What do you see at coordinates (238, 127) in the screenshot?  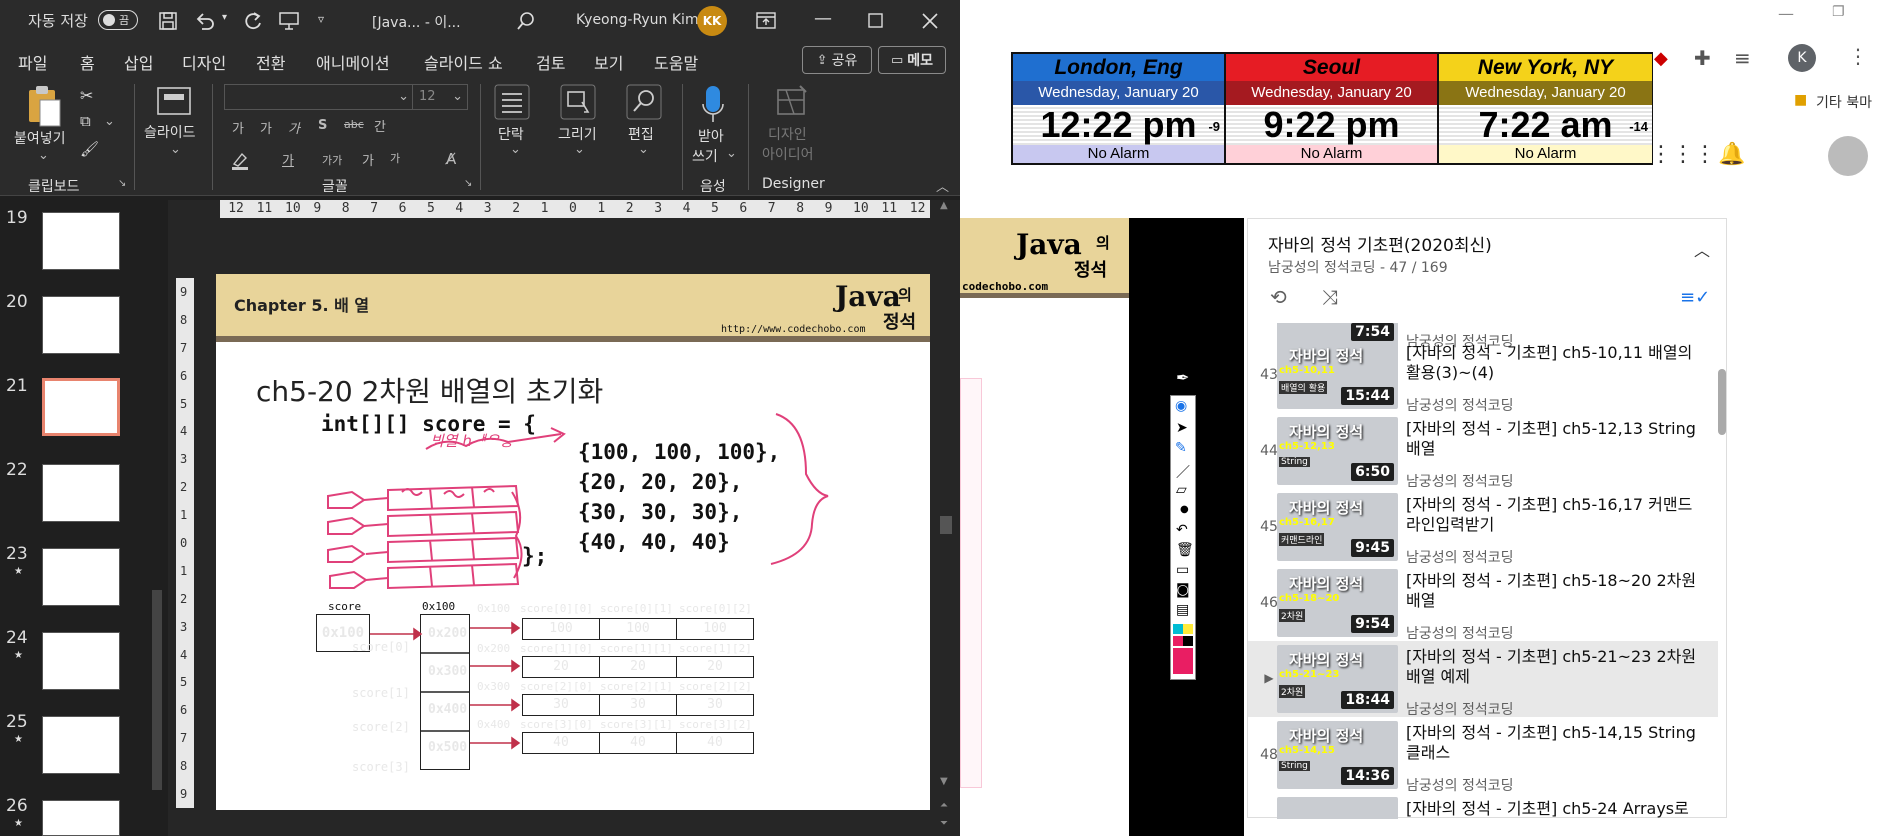 I see `increase-font-button: 가` at bounding box center [238, 127].